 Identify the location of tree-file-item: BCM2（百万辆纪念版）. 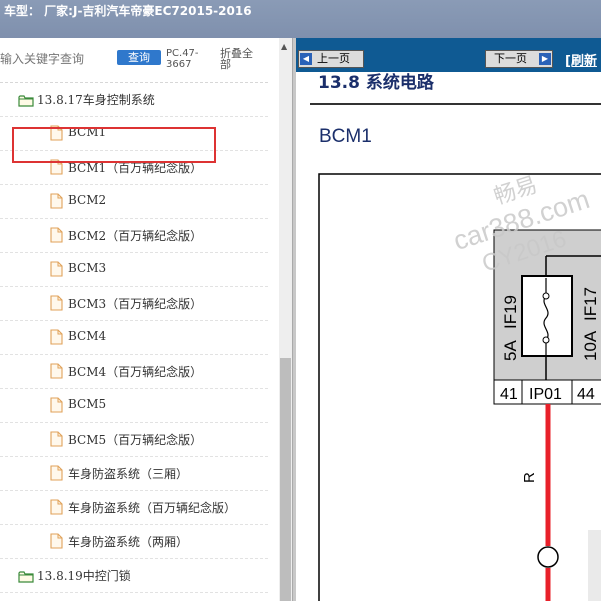
(134, 236).